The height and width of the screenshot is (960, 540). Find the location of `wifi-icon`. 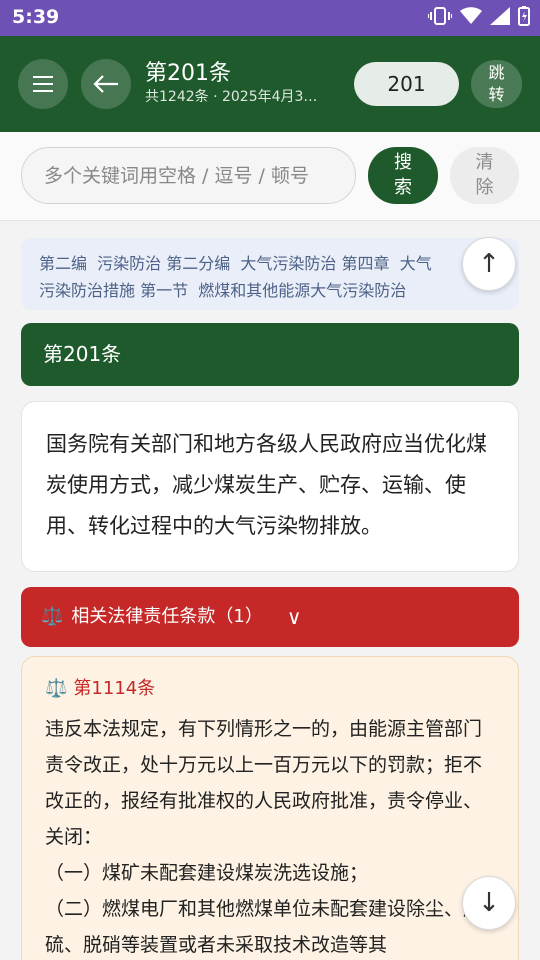

wifi-icon is located at coordinates (471, 15).